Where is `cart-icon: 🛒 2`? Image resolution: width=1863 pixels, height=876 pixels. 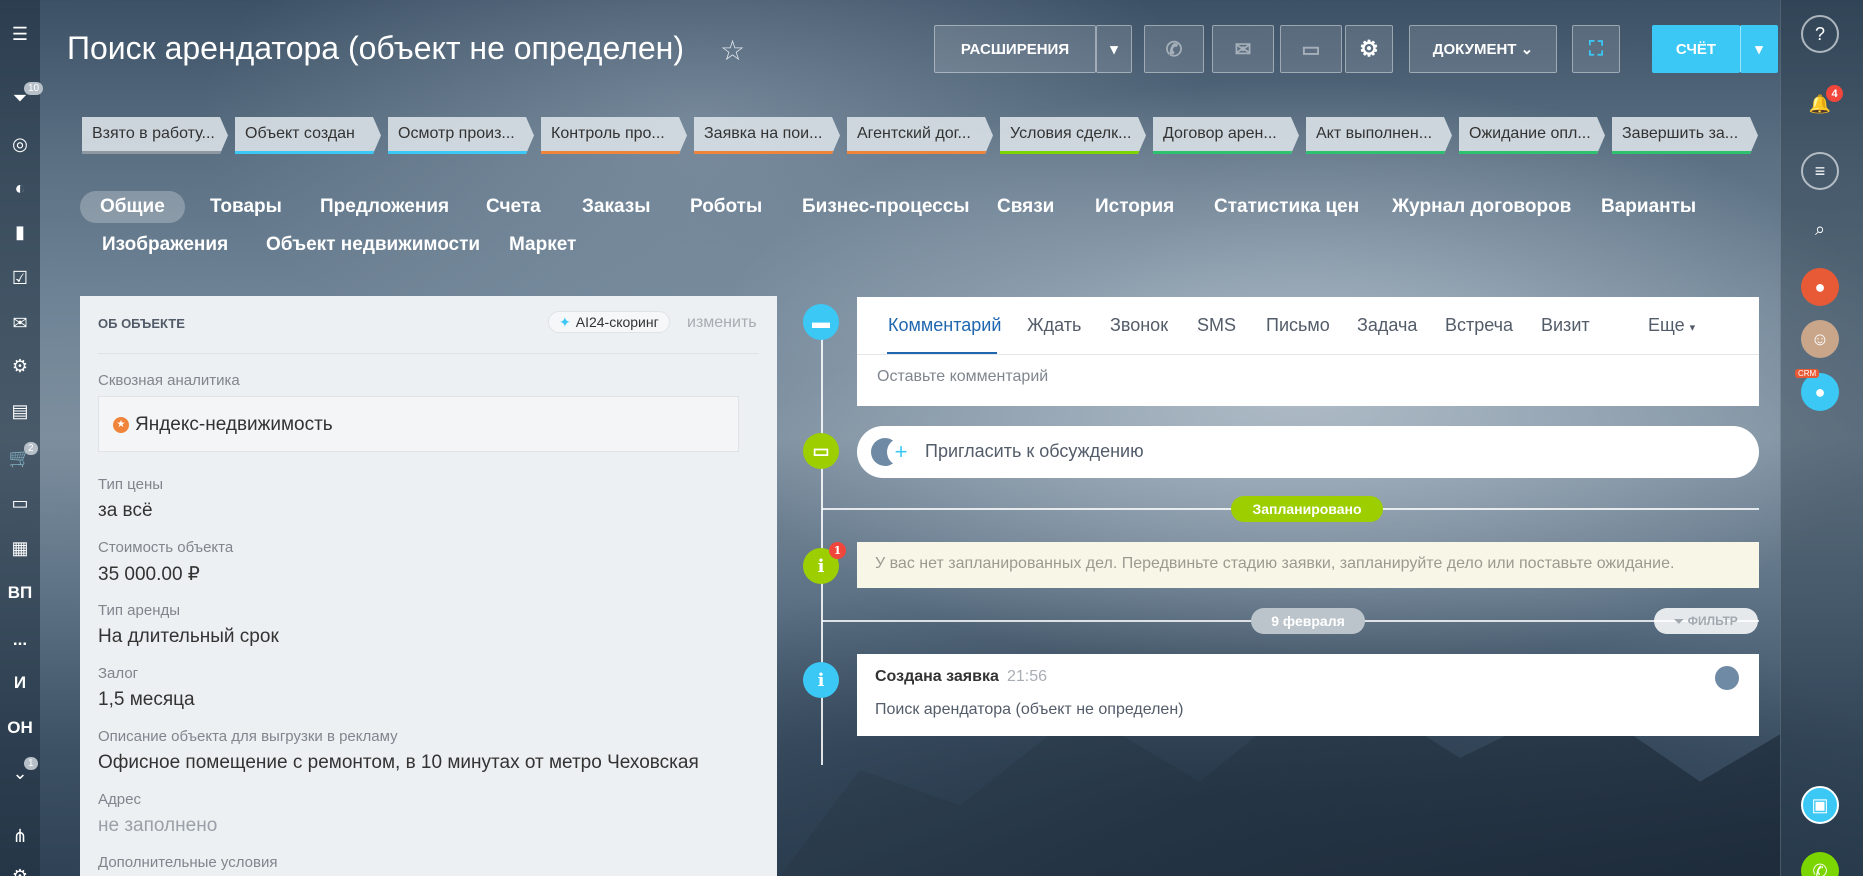 cart-icon: 🛒 2 is located at coordinates (20, 458).